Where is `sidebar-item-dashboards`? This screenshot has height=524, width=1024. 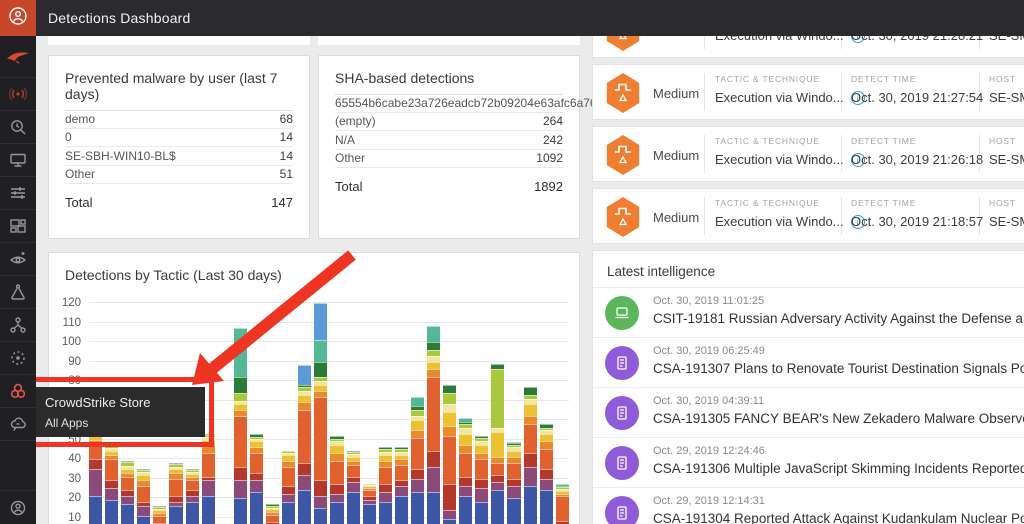
sidebar-item-dashboards is located at coordinates (18, 226).